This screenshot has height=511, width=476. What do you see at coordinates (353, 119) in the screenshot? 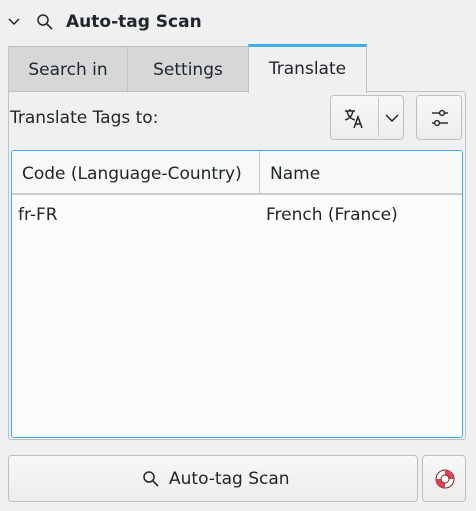
I see `translate-icon` at bounding box center [353, 119].